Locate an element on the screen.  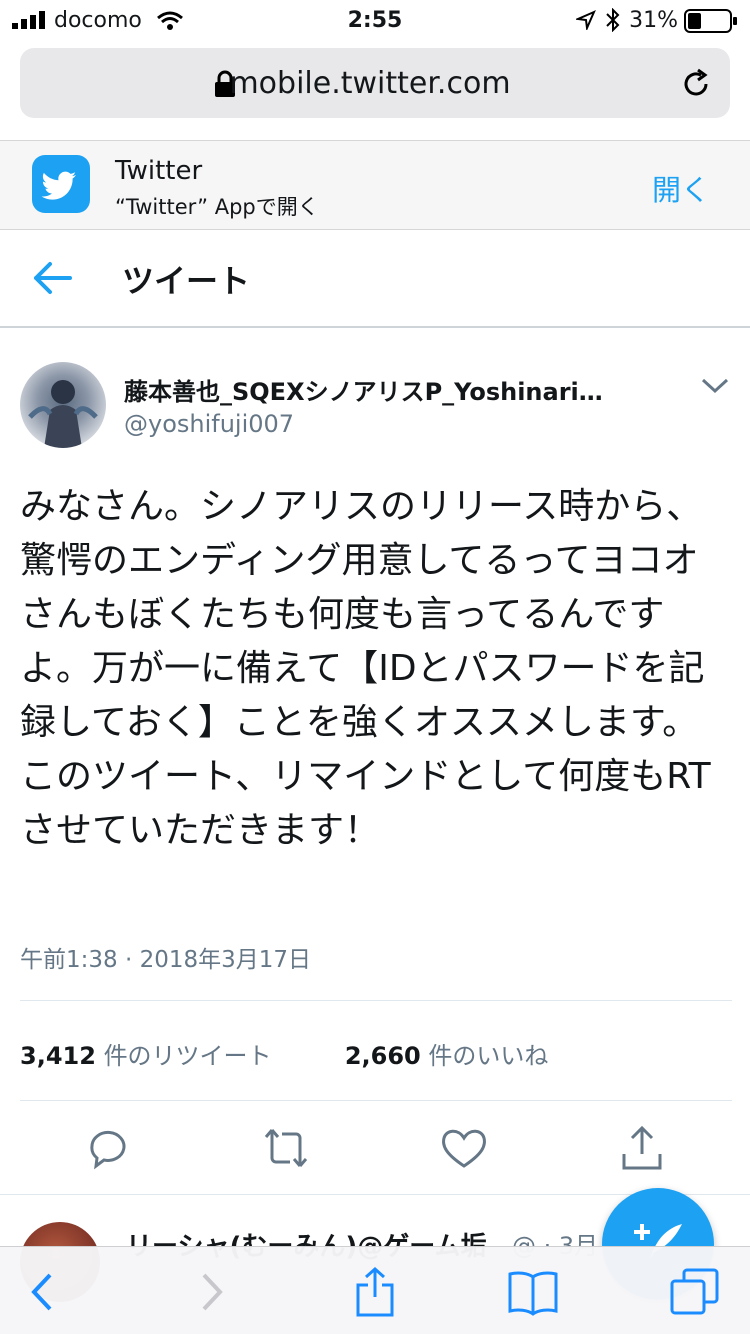
twitter-app-icon is located at coordinates (61, 184).